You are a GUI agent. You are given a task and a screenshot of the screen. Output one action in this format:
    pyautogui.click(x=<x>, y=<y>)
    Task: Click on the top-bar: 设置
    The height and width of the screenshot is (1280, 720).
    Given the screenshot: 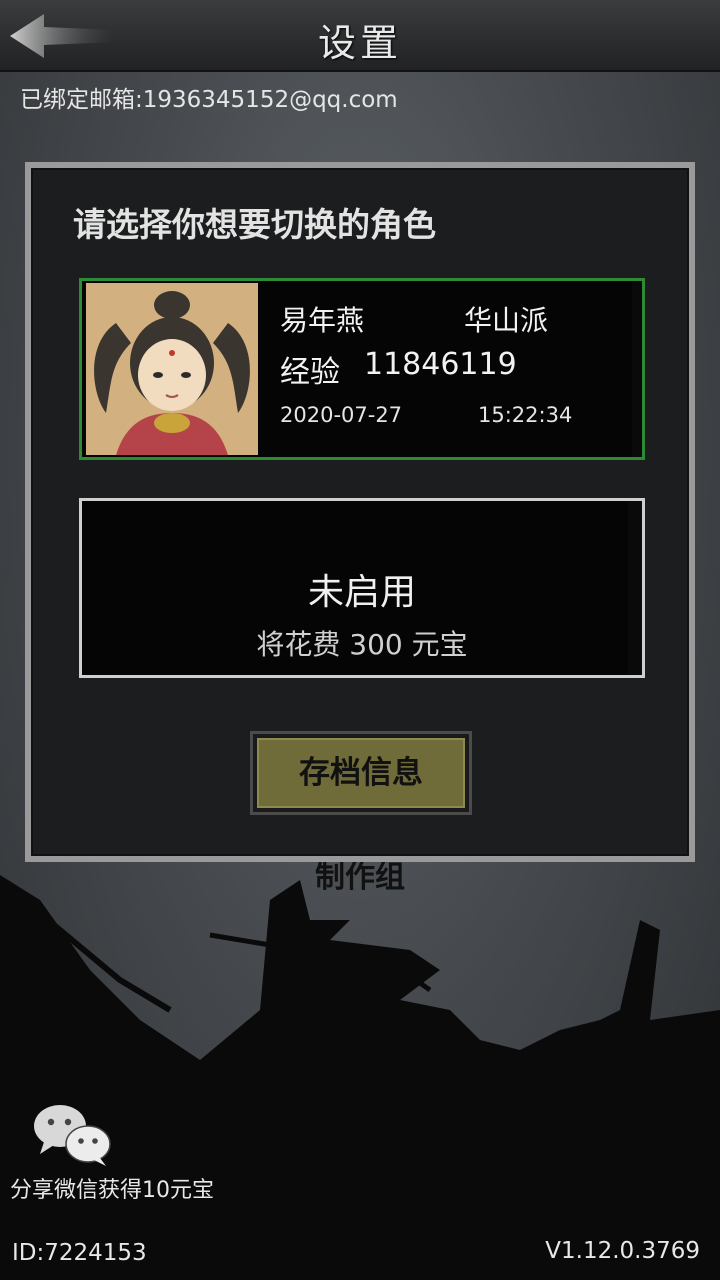 What is the action you would take?
    pyautogui.click(x=360, y=36)
    